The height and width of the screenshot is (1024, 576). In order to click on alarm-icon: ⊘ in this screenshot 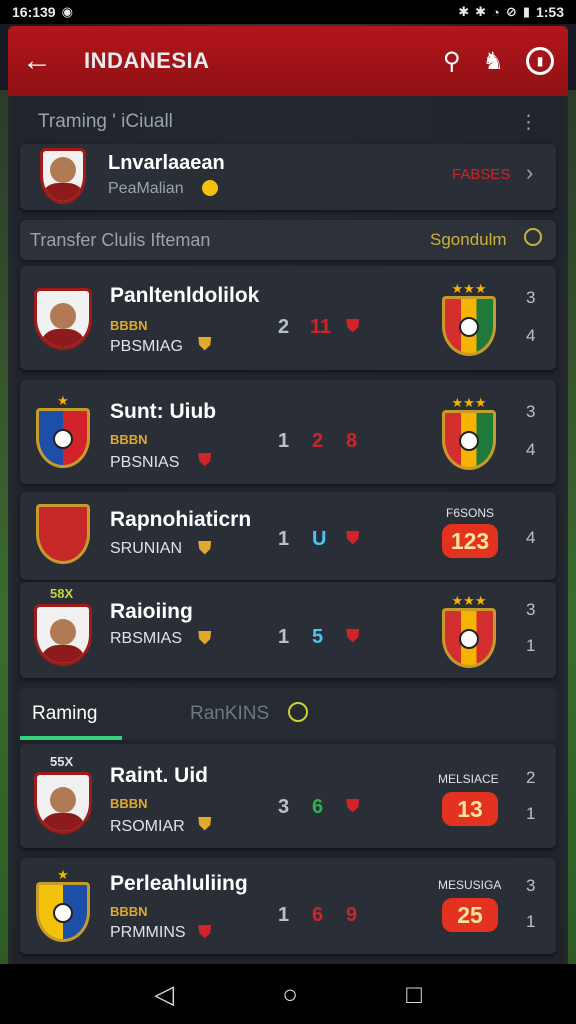, I will do `click(511, 11)`.